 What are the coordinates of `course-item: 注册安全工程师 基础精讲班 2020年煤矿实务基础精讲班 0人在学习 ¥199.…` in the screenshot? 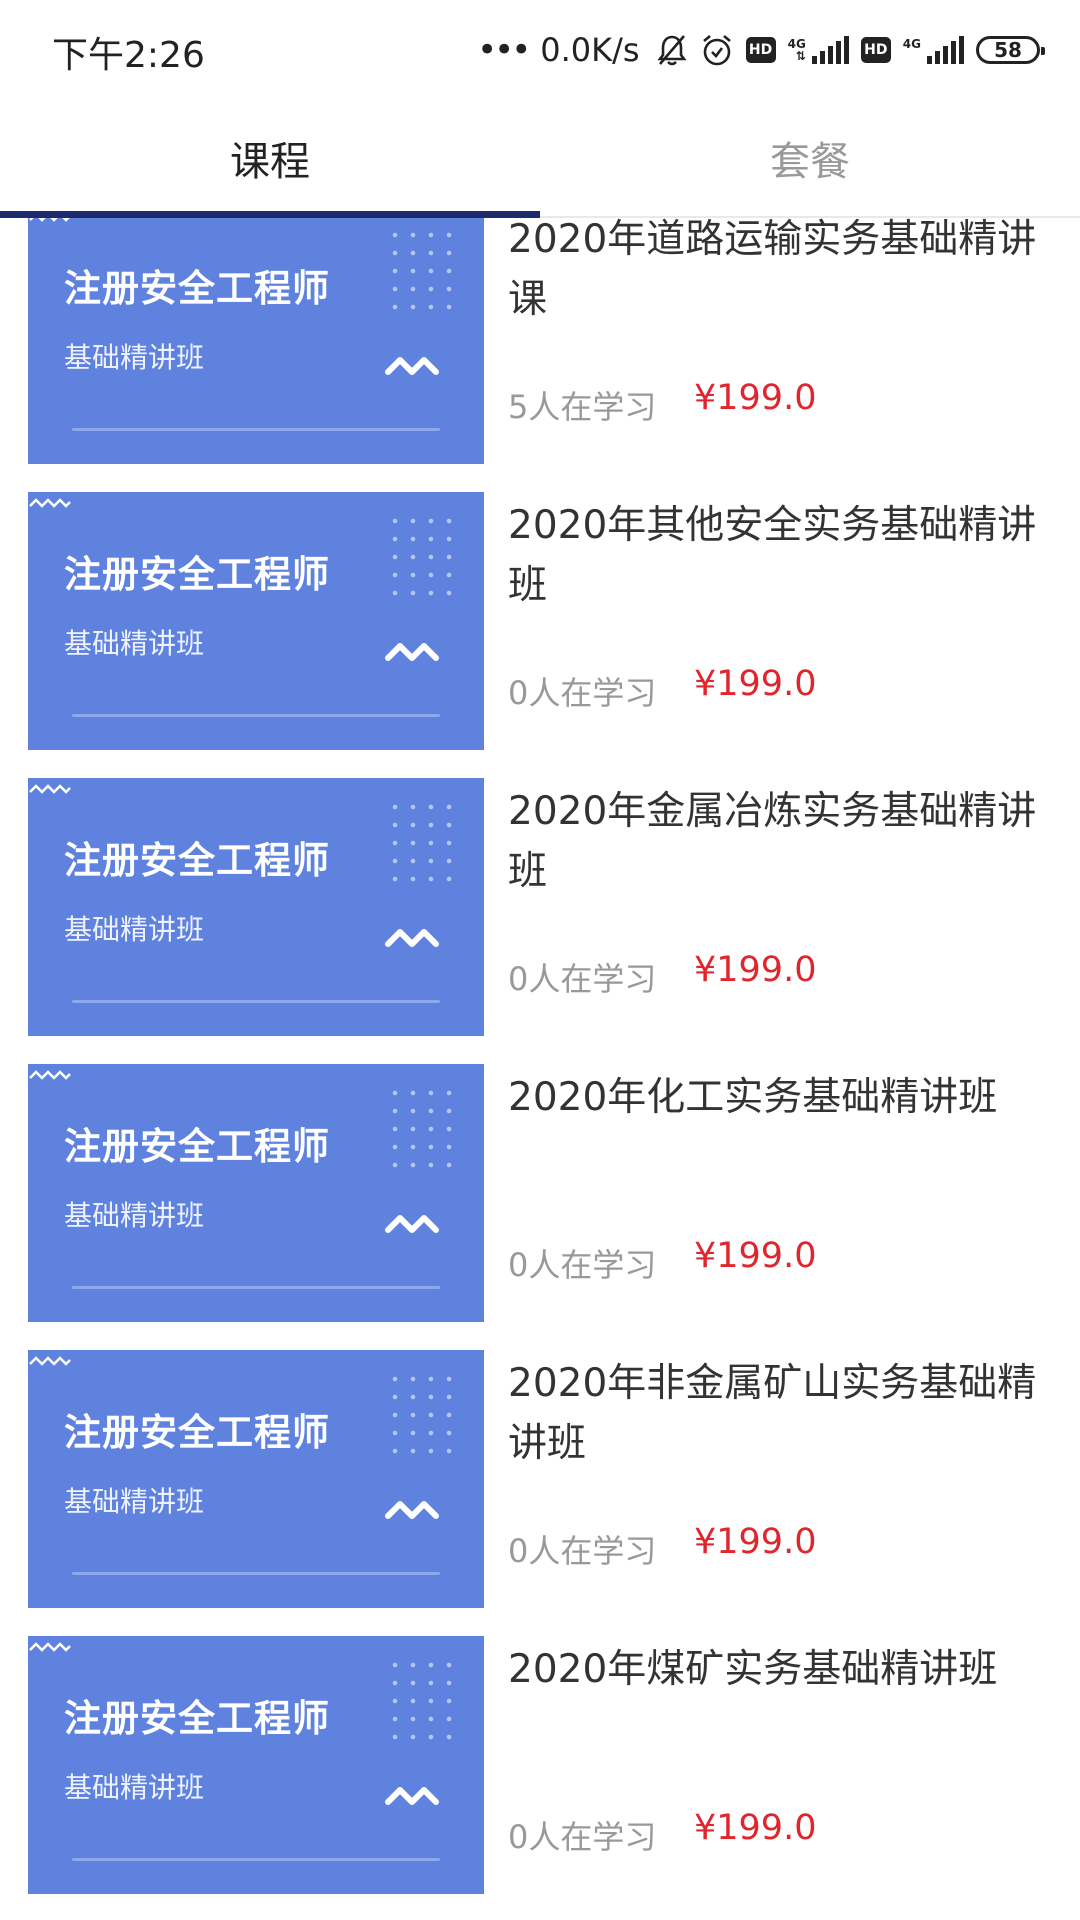 It's located at (540, 1765).